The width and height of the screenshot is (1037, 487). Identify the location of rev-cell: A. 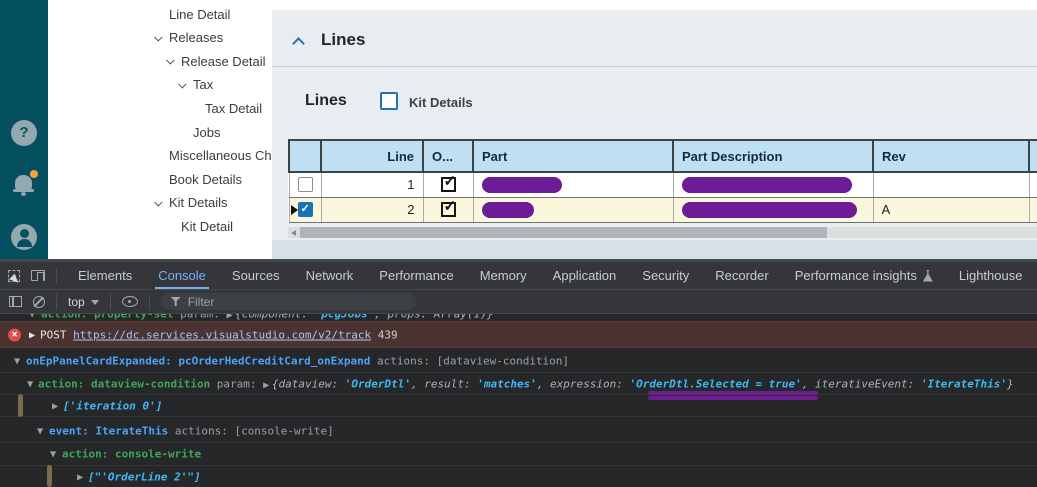
(951, 209).